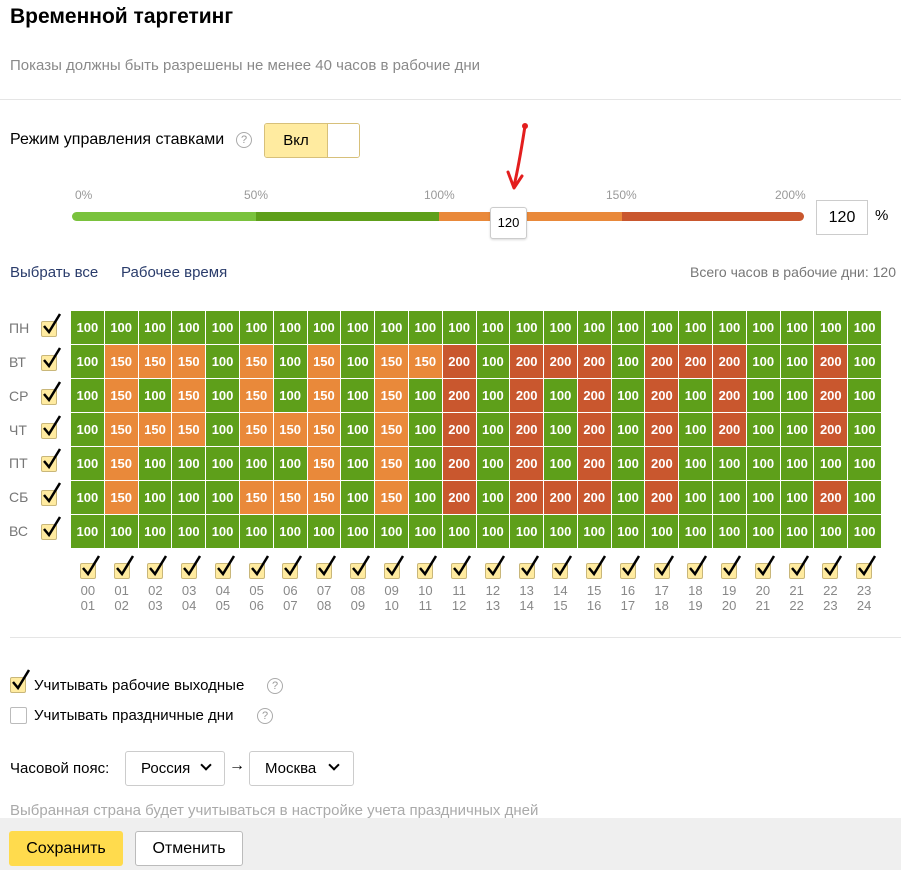 This screenshot has width=901, height=870. I want to click on working-weekends-checkbox, so click(20, 681).